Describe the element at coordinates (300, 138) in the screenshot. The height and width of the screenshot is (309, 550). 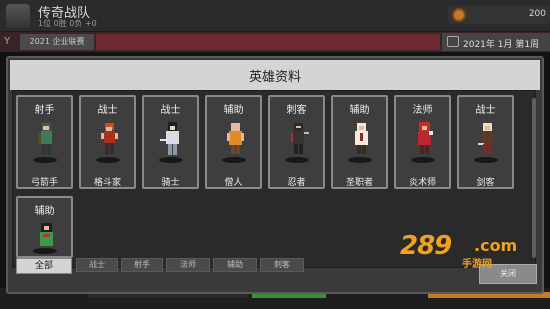
I see `ninja-sprite-icon` at that location.